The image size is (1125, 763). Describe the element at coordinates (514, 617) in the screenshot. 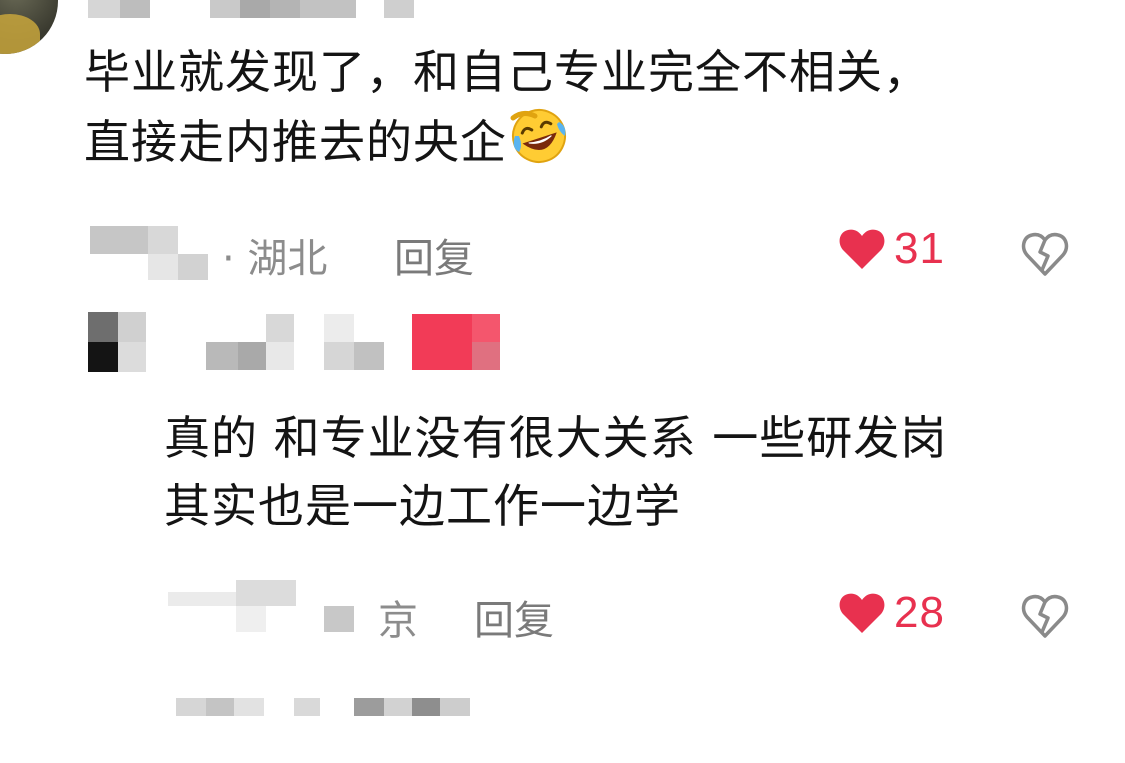

I see `comment-2-reply-button: 回复` at that location.